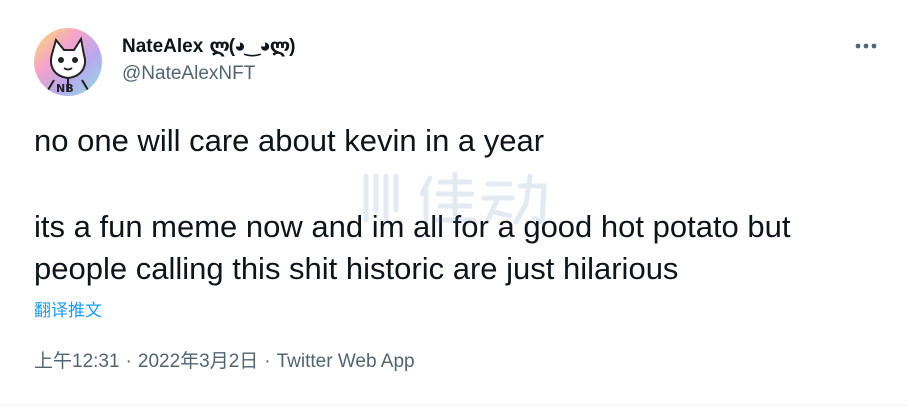  What do you see at coordinates (163, 46) in the screenshot?
I see `display-name-text: NateAlex` at bounding box center [163, 46].